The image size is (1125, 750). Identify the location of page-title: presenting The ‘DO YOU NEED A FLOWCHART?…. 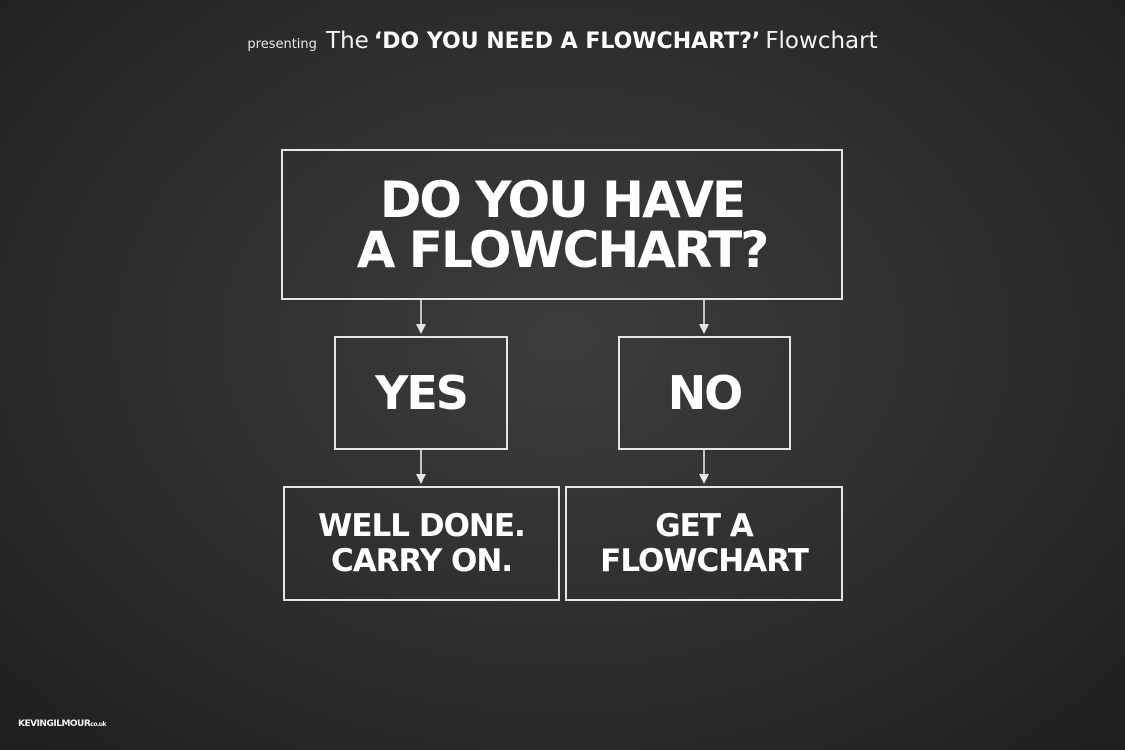
(562, 41).